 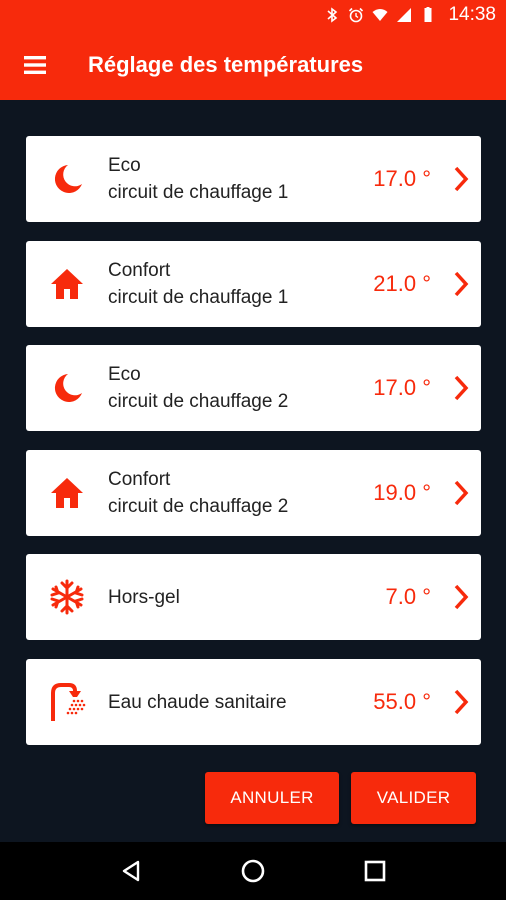 I want to click on setting-label: Confort circuit de chauffage 1, so click(x=224, y=284).